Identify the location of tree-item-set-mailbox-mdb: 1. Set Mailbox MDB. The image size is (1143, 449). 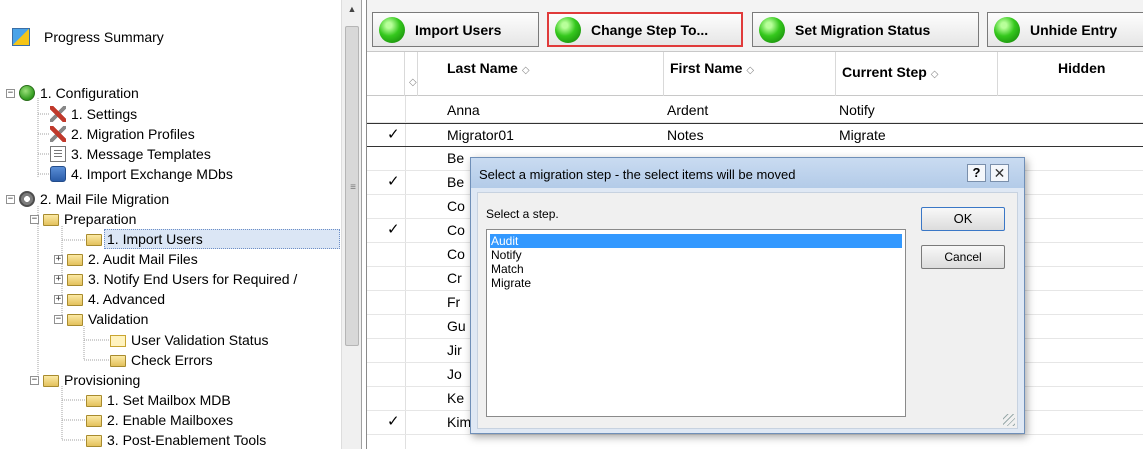
(160, 400).